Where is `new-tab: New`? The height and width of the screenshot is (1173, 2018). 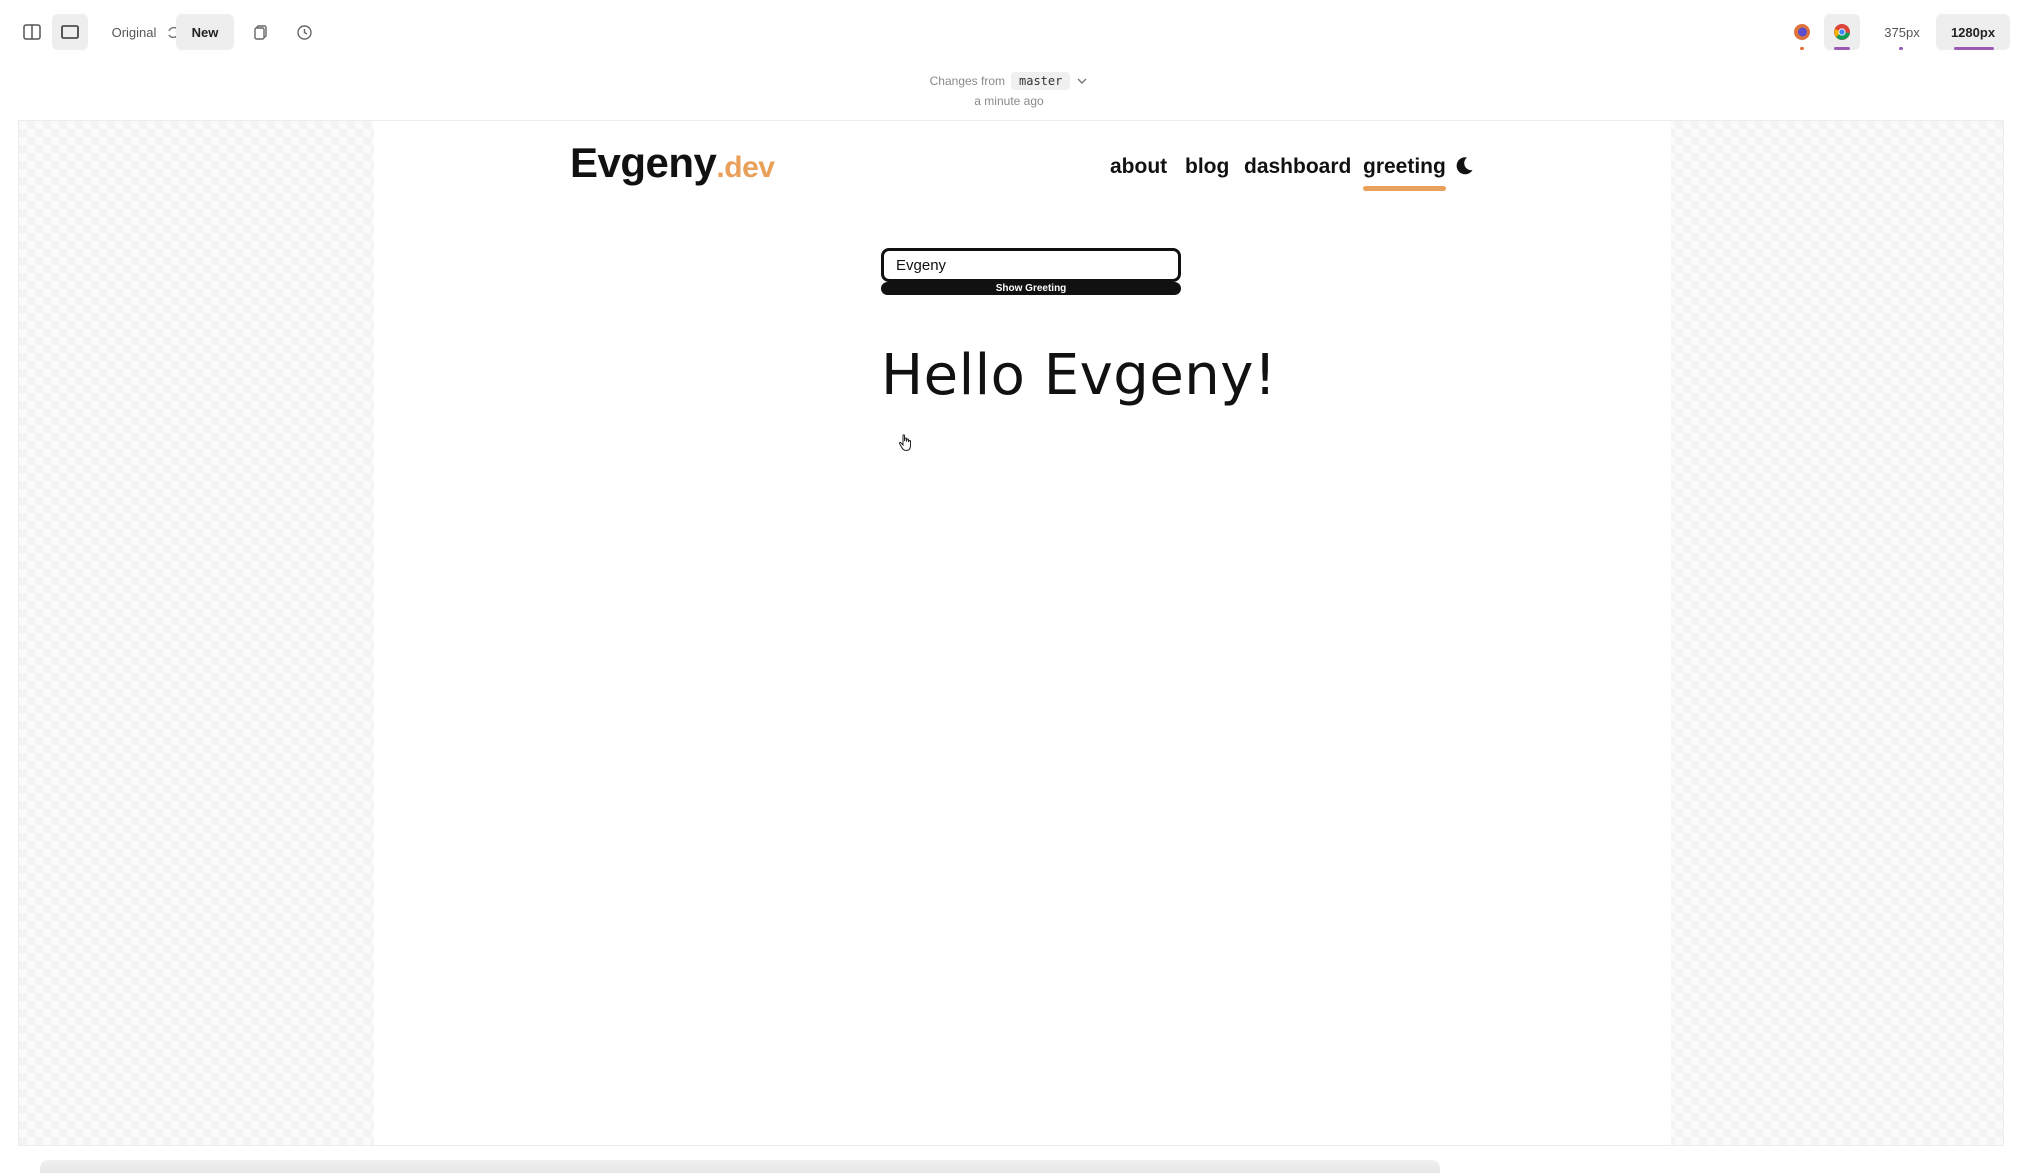 new-tab: New is located at coordinates (205, 32).